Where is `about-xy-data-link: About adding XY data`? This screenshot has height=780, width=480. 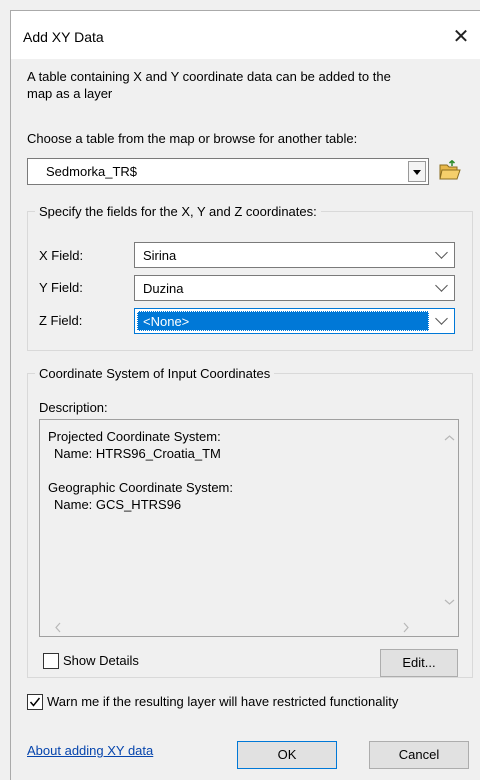 about-xy-data-link: About adding XY data is located at coordinates (90, 750).